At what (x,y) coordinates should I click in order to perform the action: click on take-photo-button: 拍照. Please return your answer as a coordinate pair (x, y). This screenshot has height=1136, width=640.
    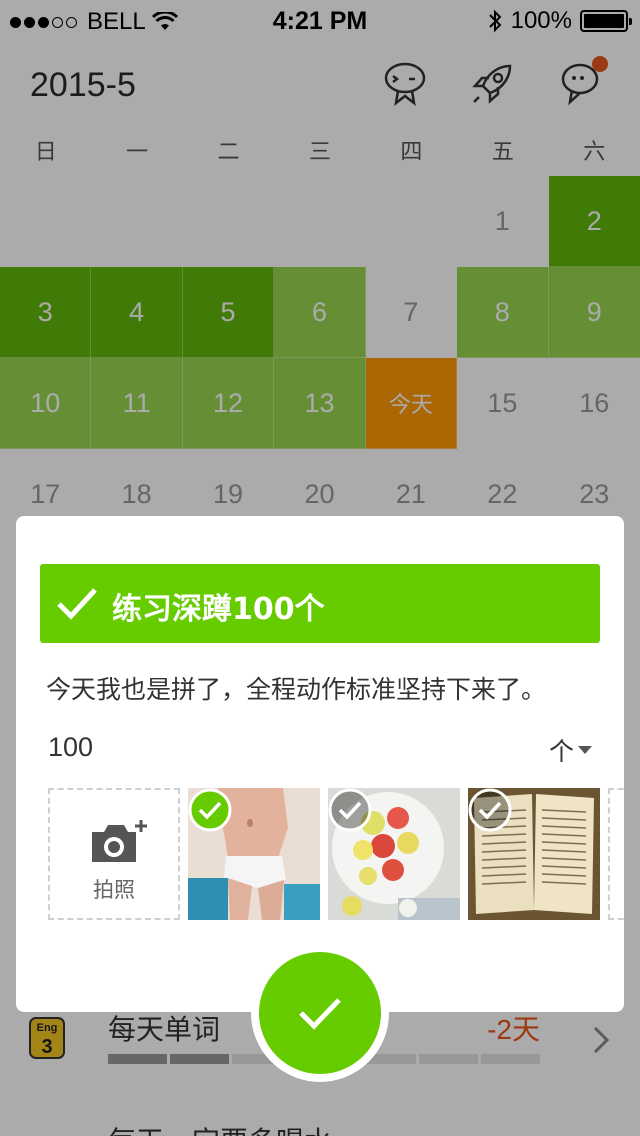
    Looking at the image, I should click on (114, 854).